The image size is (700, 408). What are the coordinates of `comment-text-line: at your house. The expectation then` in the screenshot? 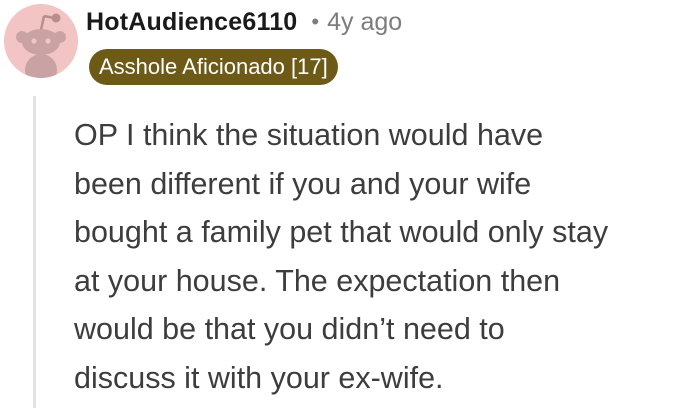 It's located at (317, 280).